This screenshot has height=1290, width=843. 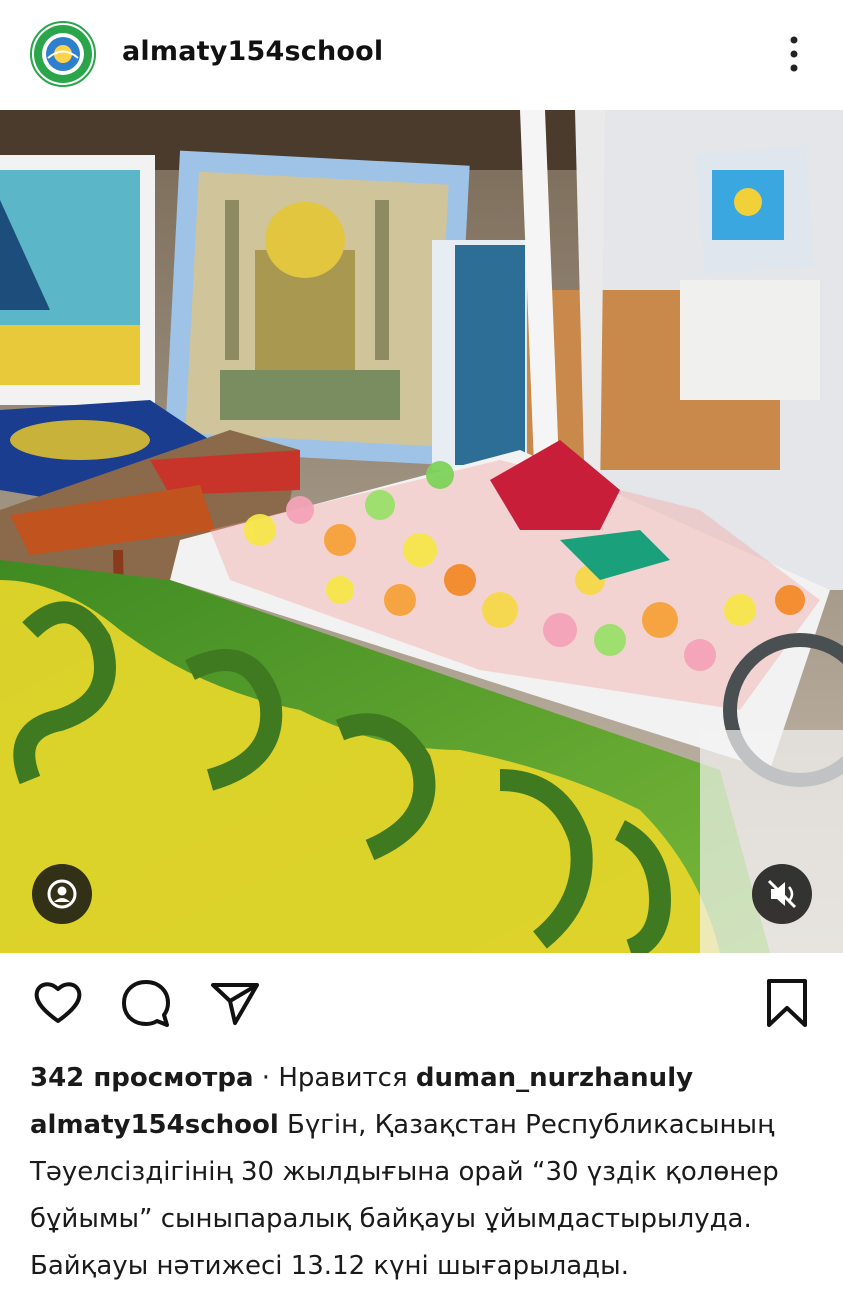 What do you see at coordinates (794, 54) in the screenshot?
I see `more-vertical-icon` at bounding box center [794, 54].